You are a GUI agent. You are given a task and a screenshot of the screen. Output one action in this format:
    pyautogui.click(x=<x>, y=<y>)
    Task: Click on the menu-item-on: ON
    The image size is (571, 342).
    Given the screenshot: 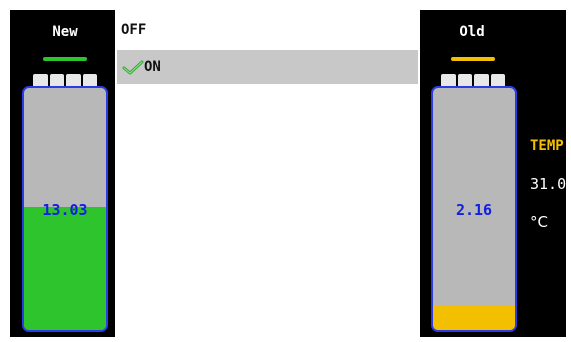 What is the action you would take?
    pyautogui.click(x=267, y=67)
    